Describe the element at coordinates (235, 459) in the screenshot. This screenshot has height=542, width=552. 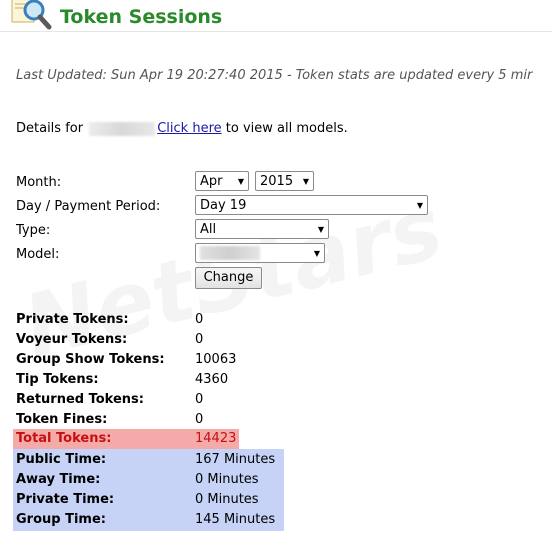
I see `time-value: 167 Minutes` at that location.